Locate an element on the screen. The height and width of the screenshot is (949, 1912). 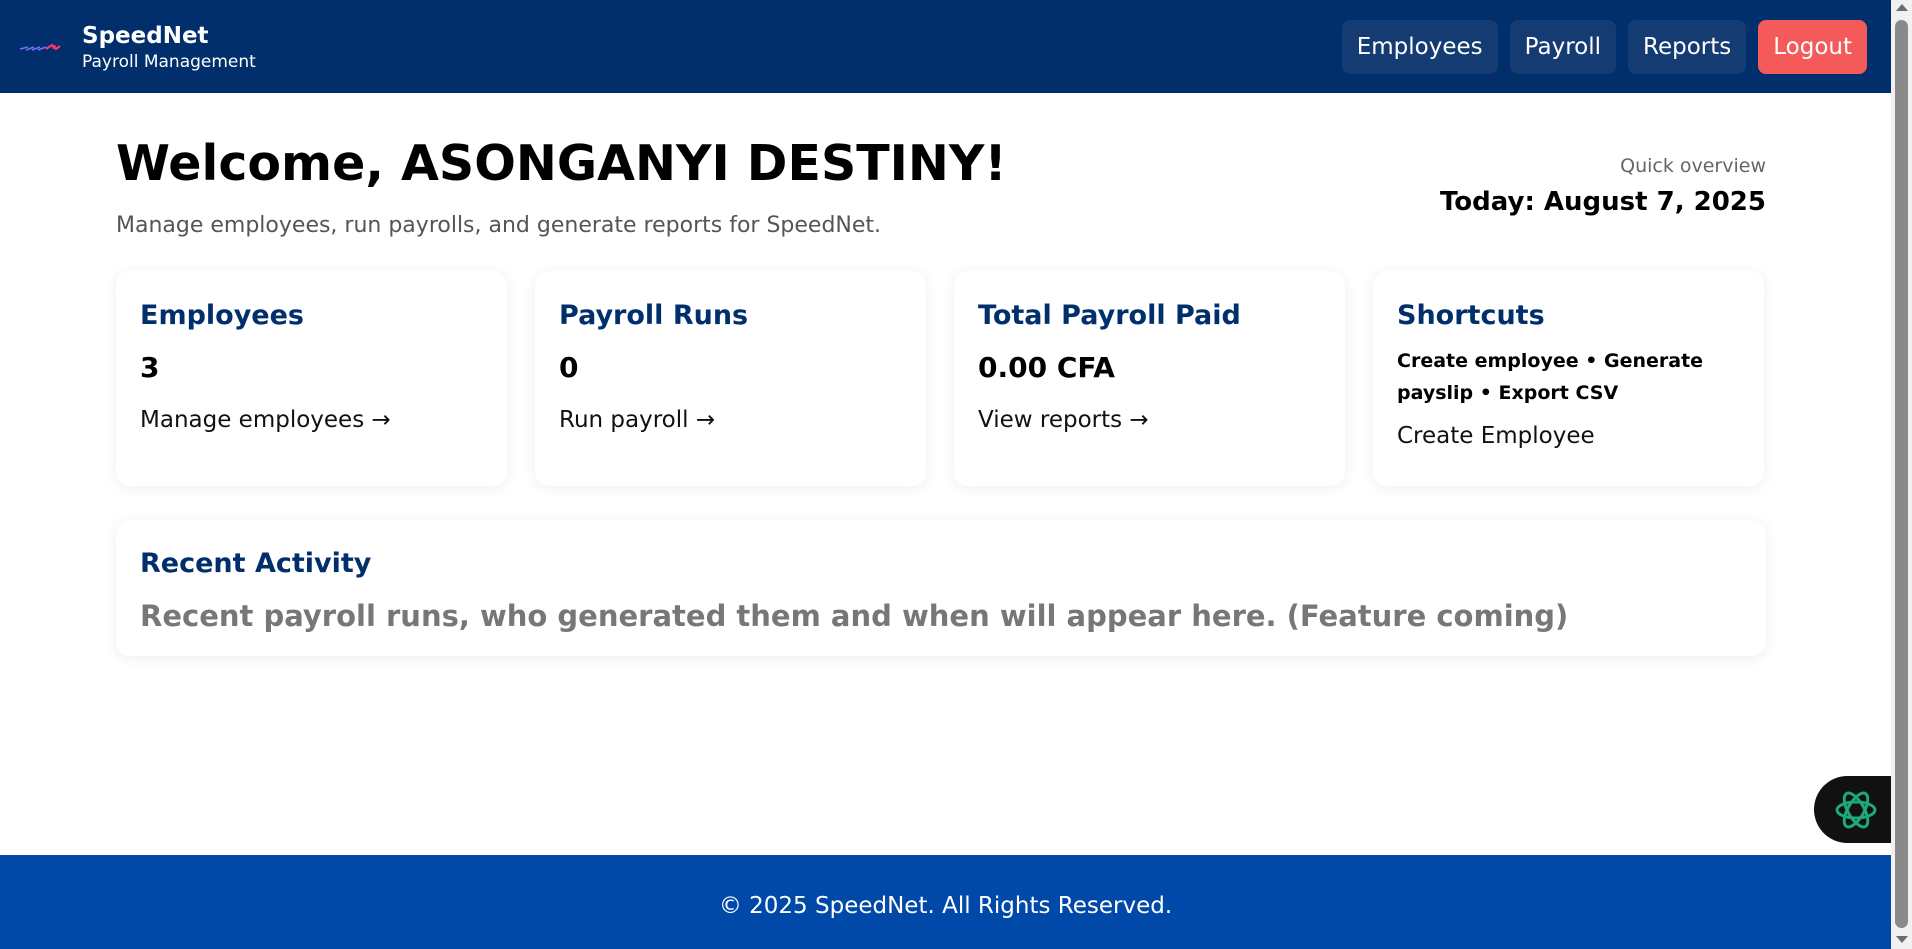
speednet-logo-icon is located at coordinates (40, 47).